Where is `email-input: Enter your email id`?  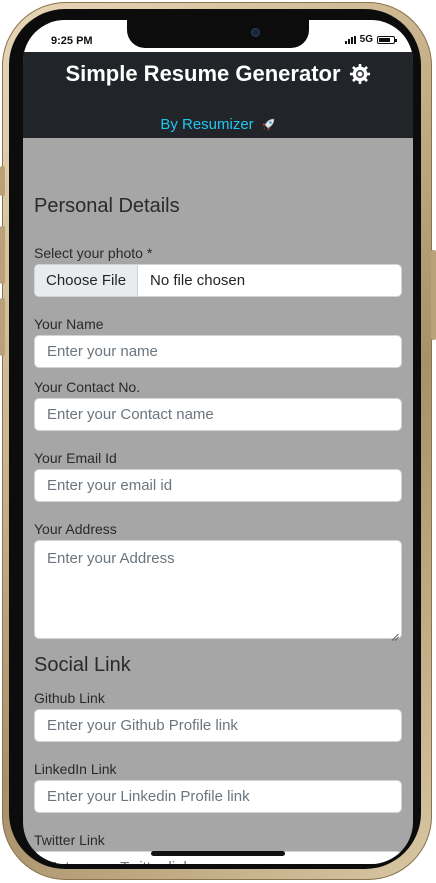 email-input: Enter your email id is located at coordinates (218, 485).